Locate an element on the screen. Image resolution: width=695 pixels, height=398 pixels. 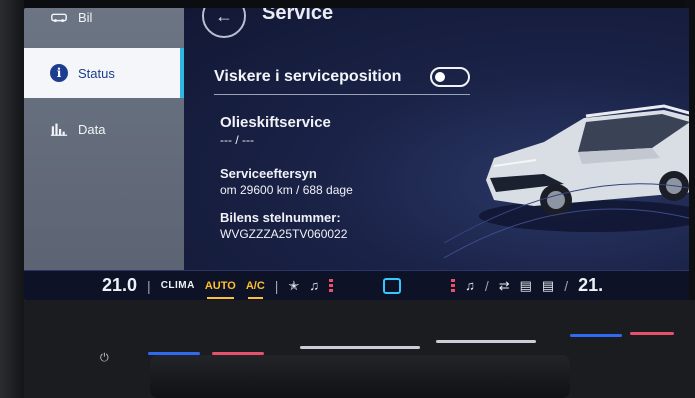
screen-frame-top is located at coordinates (347, 4).